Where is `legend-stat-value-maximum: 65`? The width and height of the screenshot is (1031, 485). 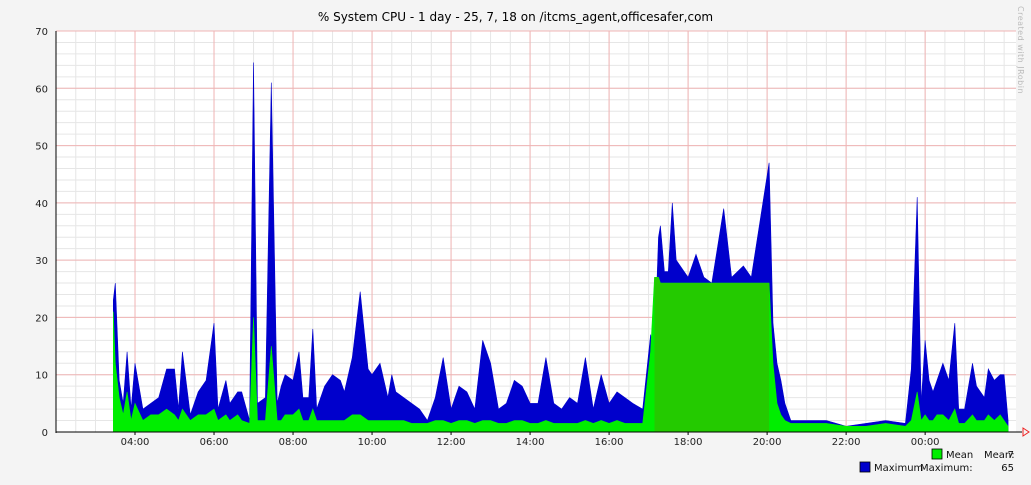 legend-stat-value-maximum: 65 is located at coordinates (1007, 468).